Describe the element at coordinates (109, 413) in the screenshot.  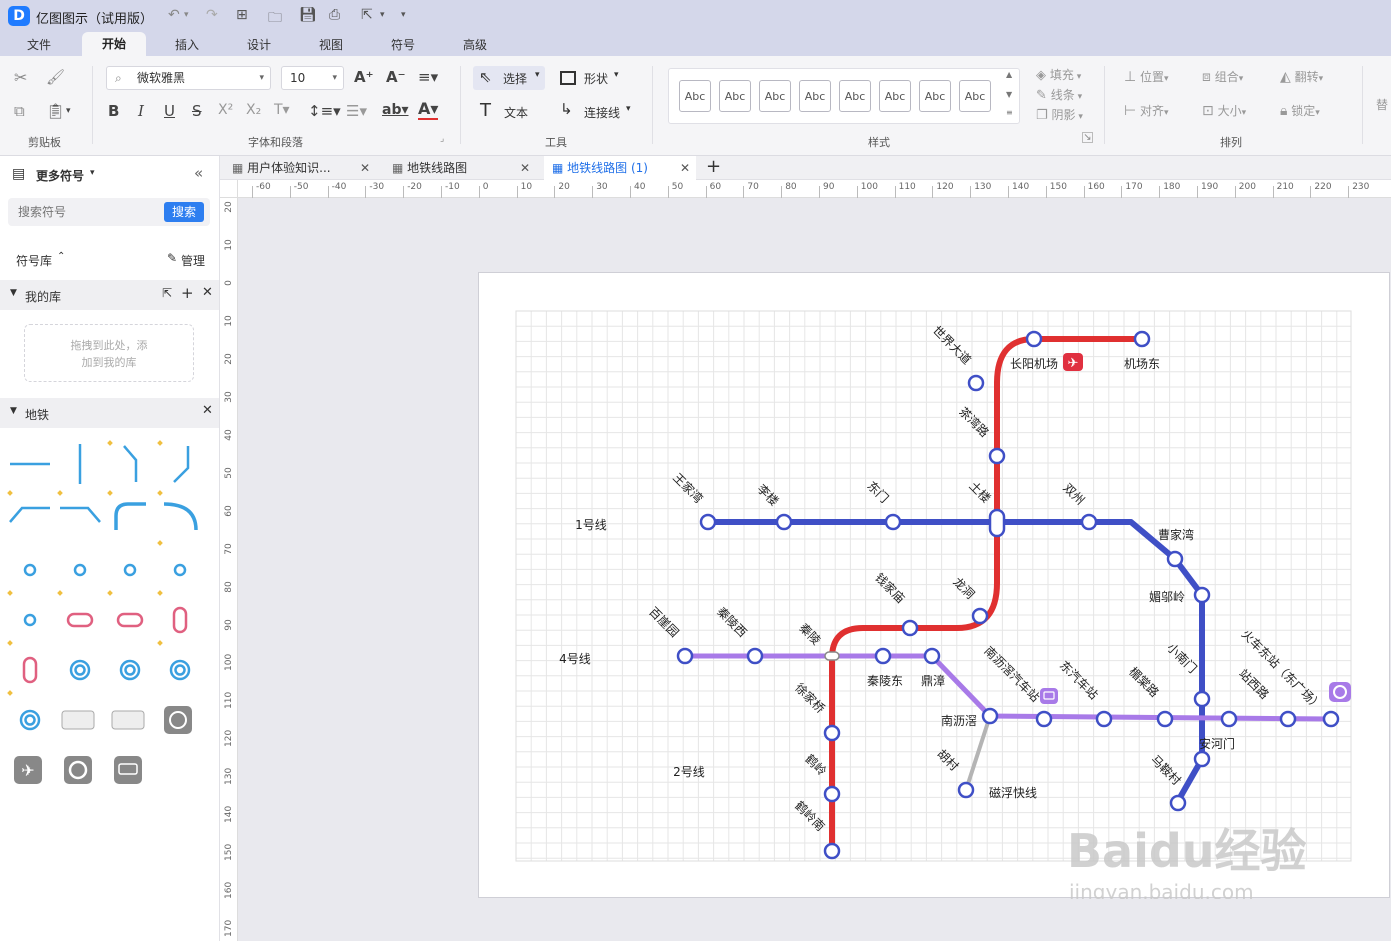
I see `metro-library-header: ▼ 地铁 ✕` at that location.